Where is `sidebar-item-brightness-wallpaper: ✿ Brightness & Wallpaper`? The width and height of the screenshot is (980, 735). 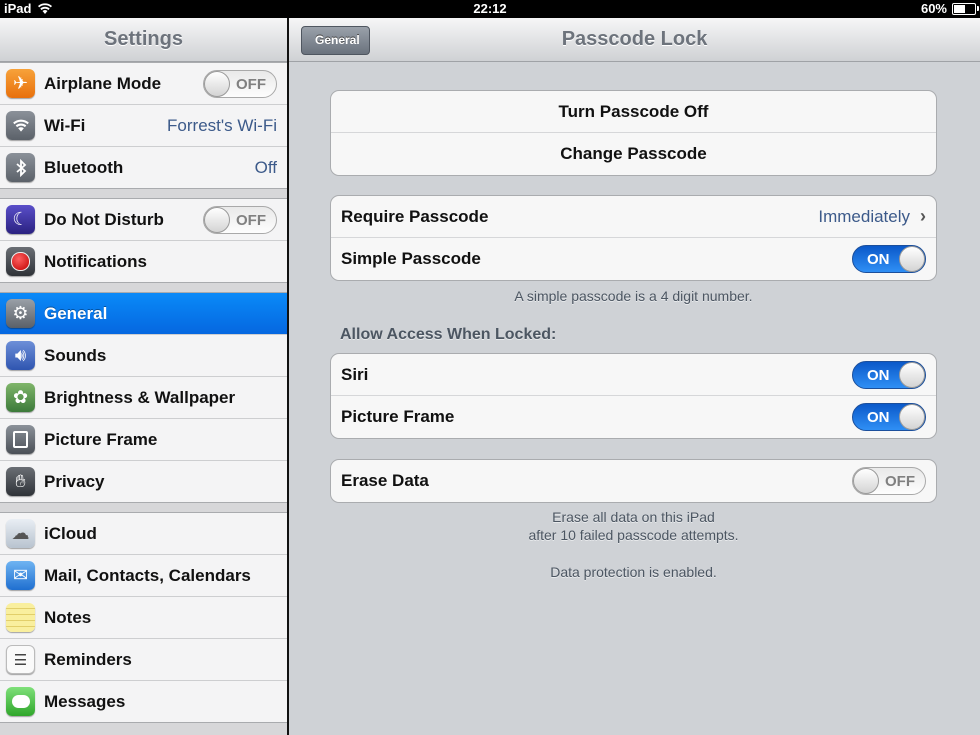
sidebar-item-brightness-wallpaper: ✿ Brightness & Wallpaper is located at coordinates (143, 398).